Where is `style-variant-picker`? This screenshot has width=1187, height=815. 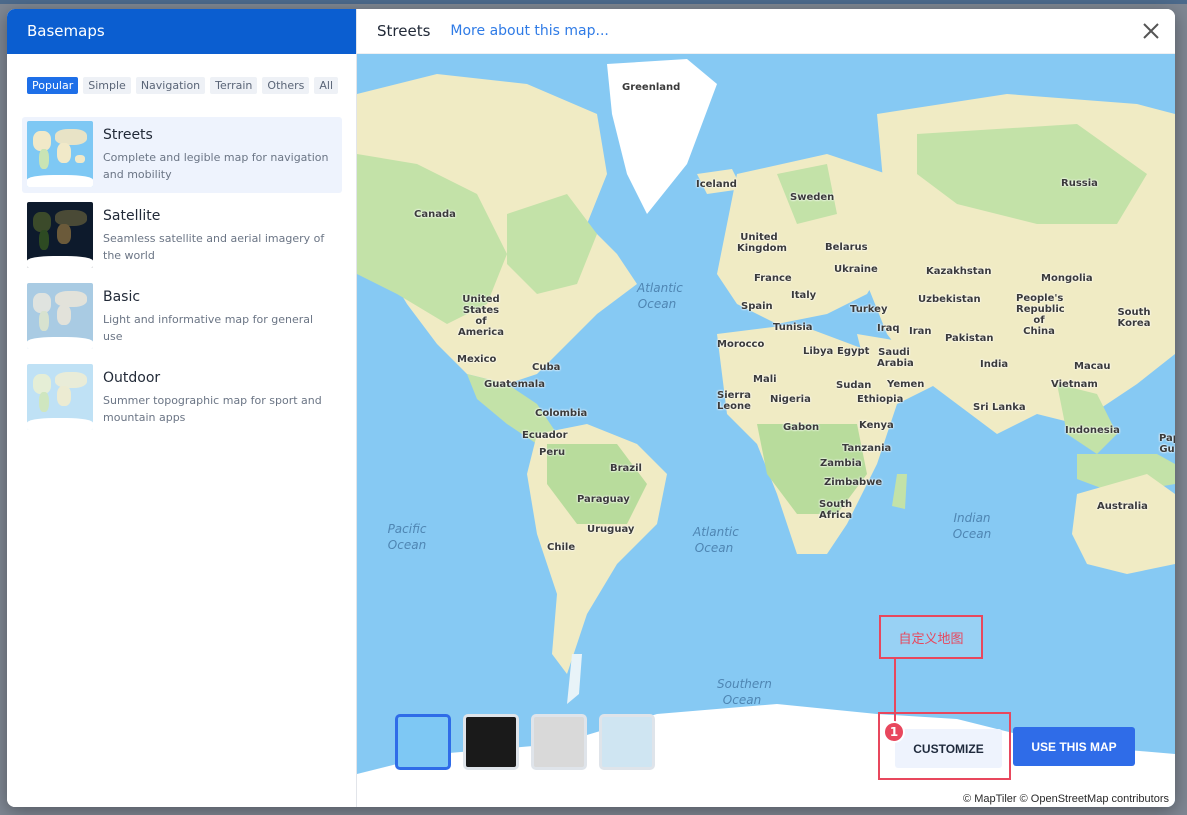
style-variant-picker is located at coordinates (525, 742).